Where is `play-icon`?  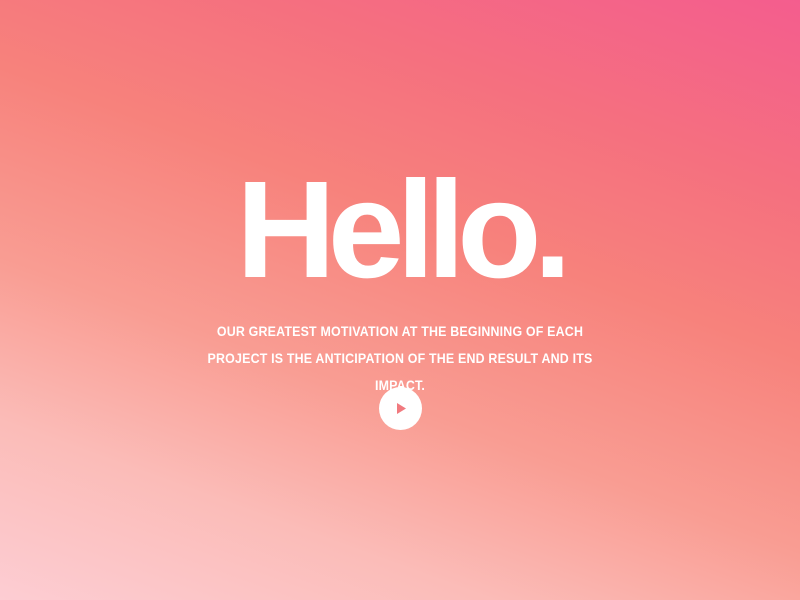
play-icon is located at coordinates (401, 408).